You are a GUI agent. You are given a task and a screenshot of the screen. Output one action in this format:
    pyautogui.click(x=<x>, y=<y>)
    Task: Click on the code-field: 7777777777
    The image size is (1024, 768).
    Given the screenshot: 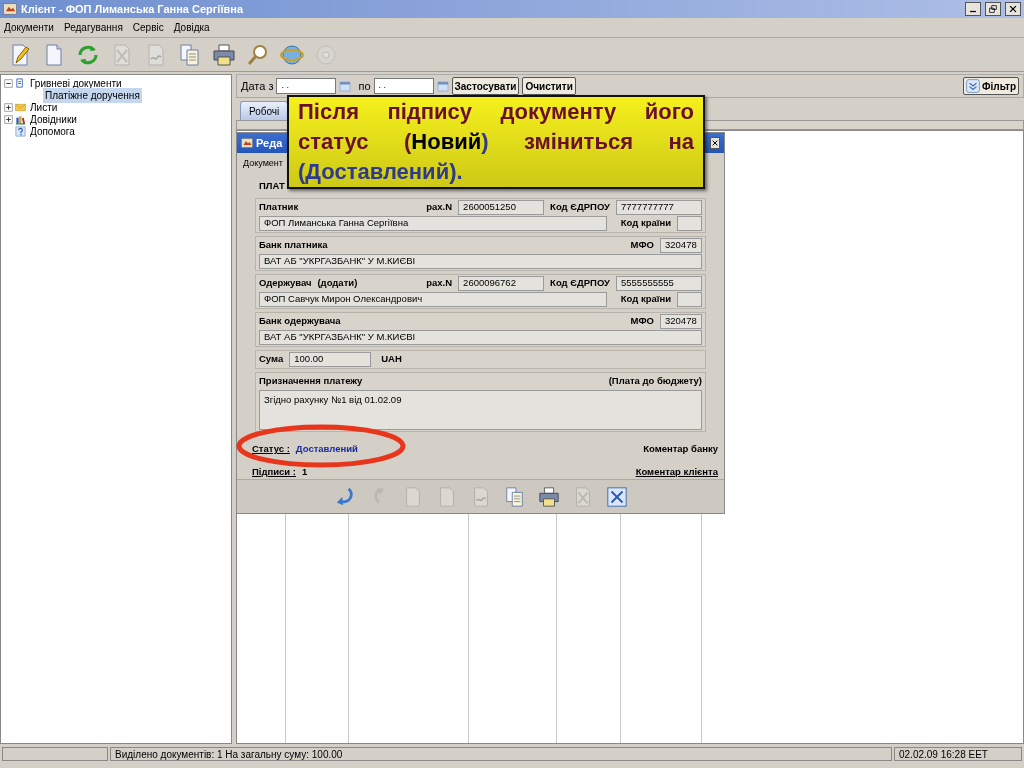 What is the action you would take?
    pyautogui.click(x=659, y=207)
    